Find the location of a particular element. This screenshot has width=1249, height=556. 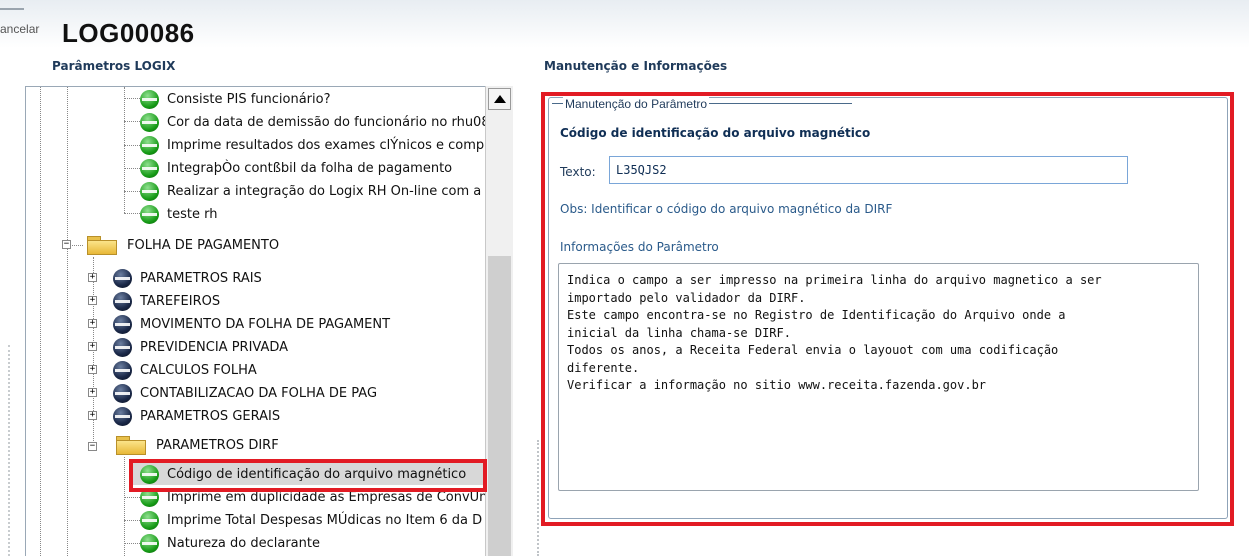

scroll-up-arrow-icon is located at coordinates (499, 99).